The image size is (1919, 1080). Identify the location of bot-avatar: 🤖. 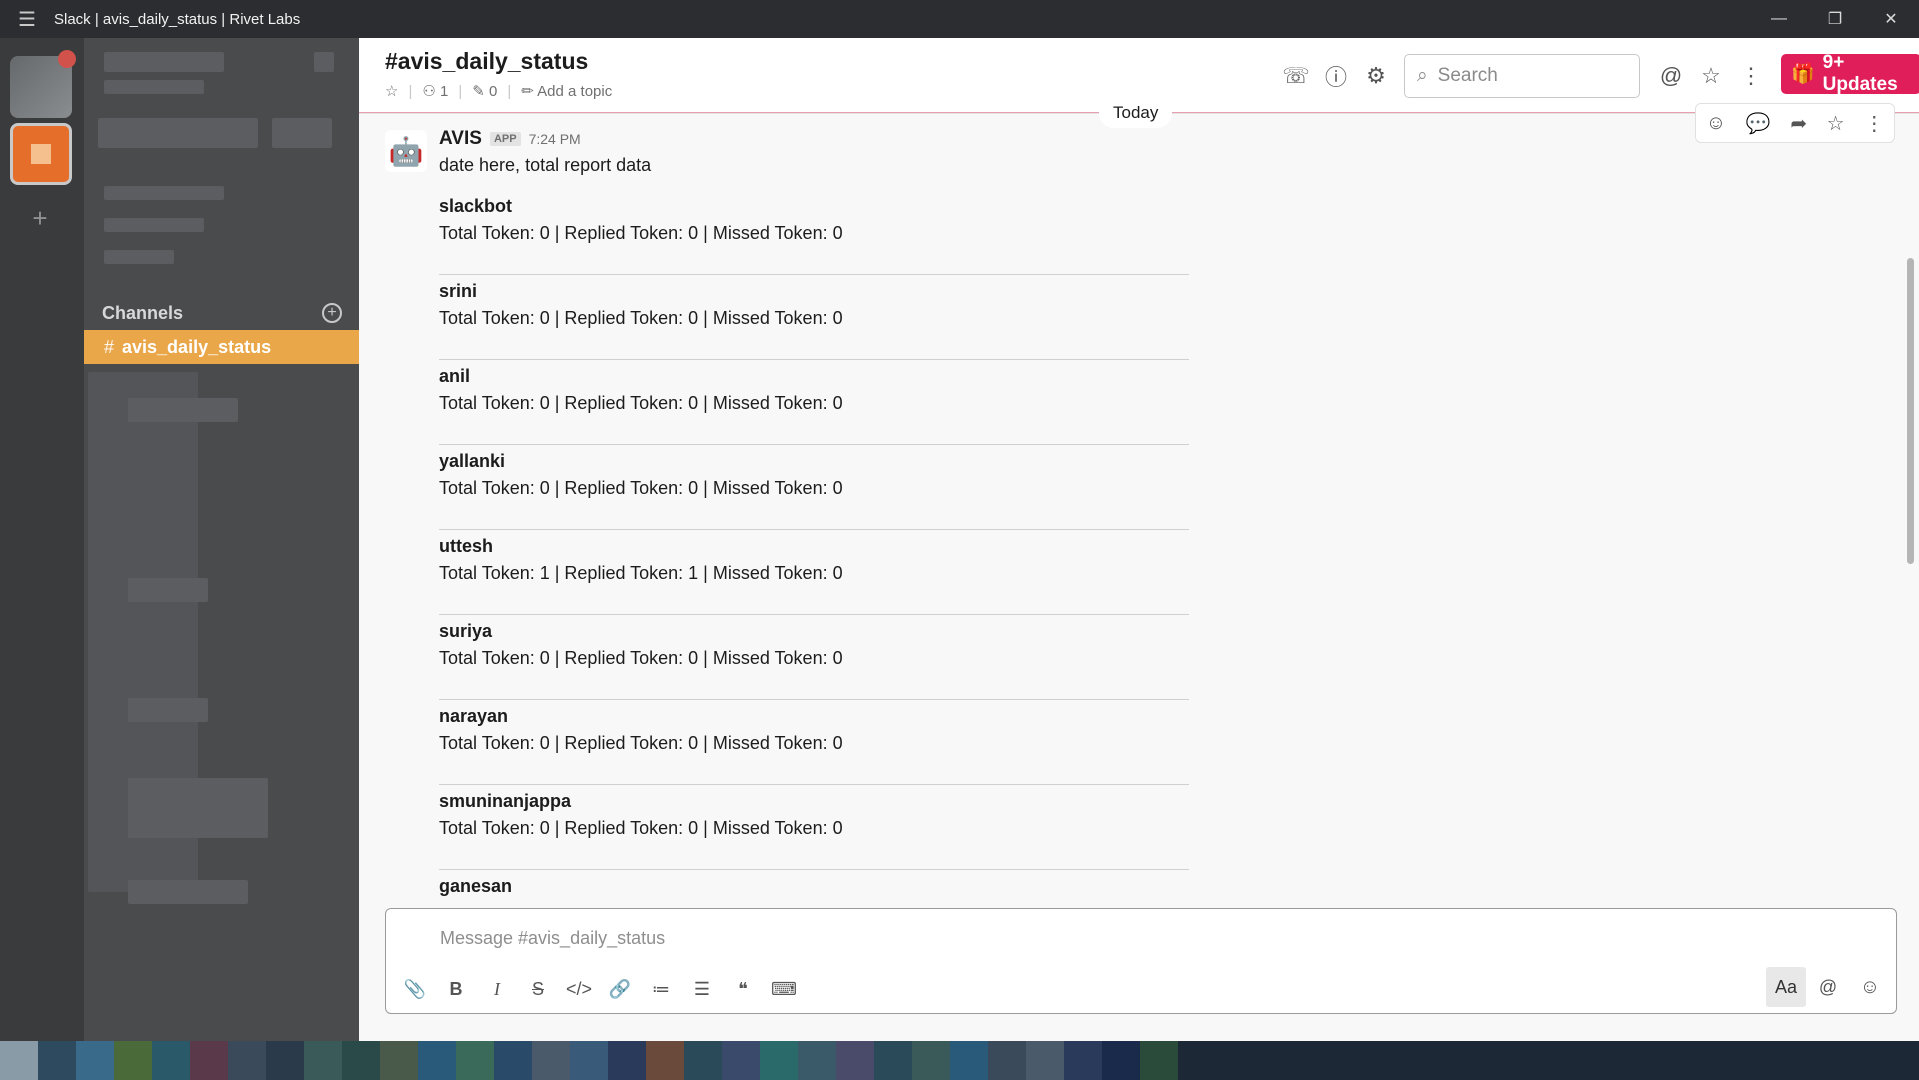
(406, 151).